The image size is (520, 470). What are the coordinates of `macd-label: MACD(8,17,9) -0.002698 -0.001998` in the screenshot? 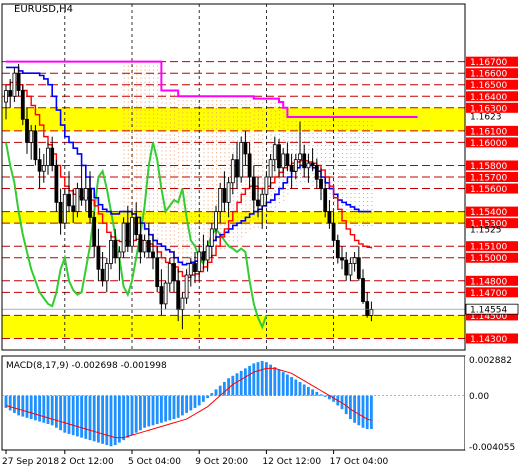 It's located at (86, 366).